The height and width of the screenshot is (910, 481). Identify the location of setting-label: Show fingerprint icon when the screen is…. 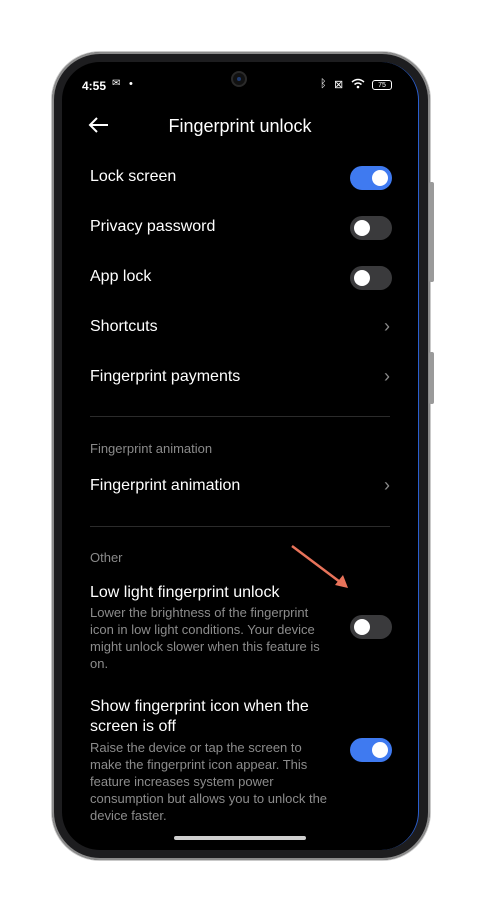
(199, 716).